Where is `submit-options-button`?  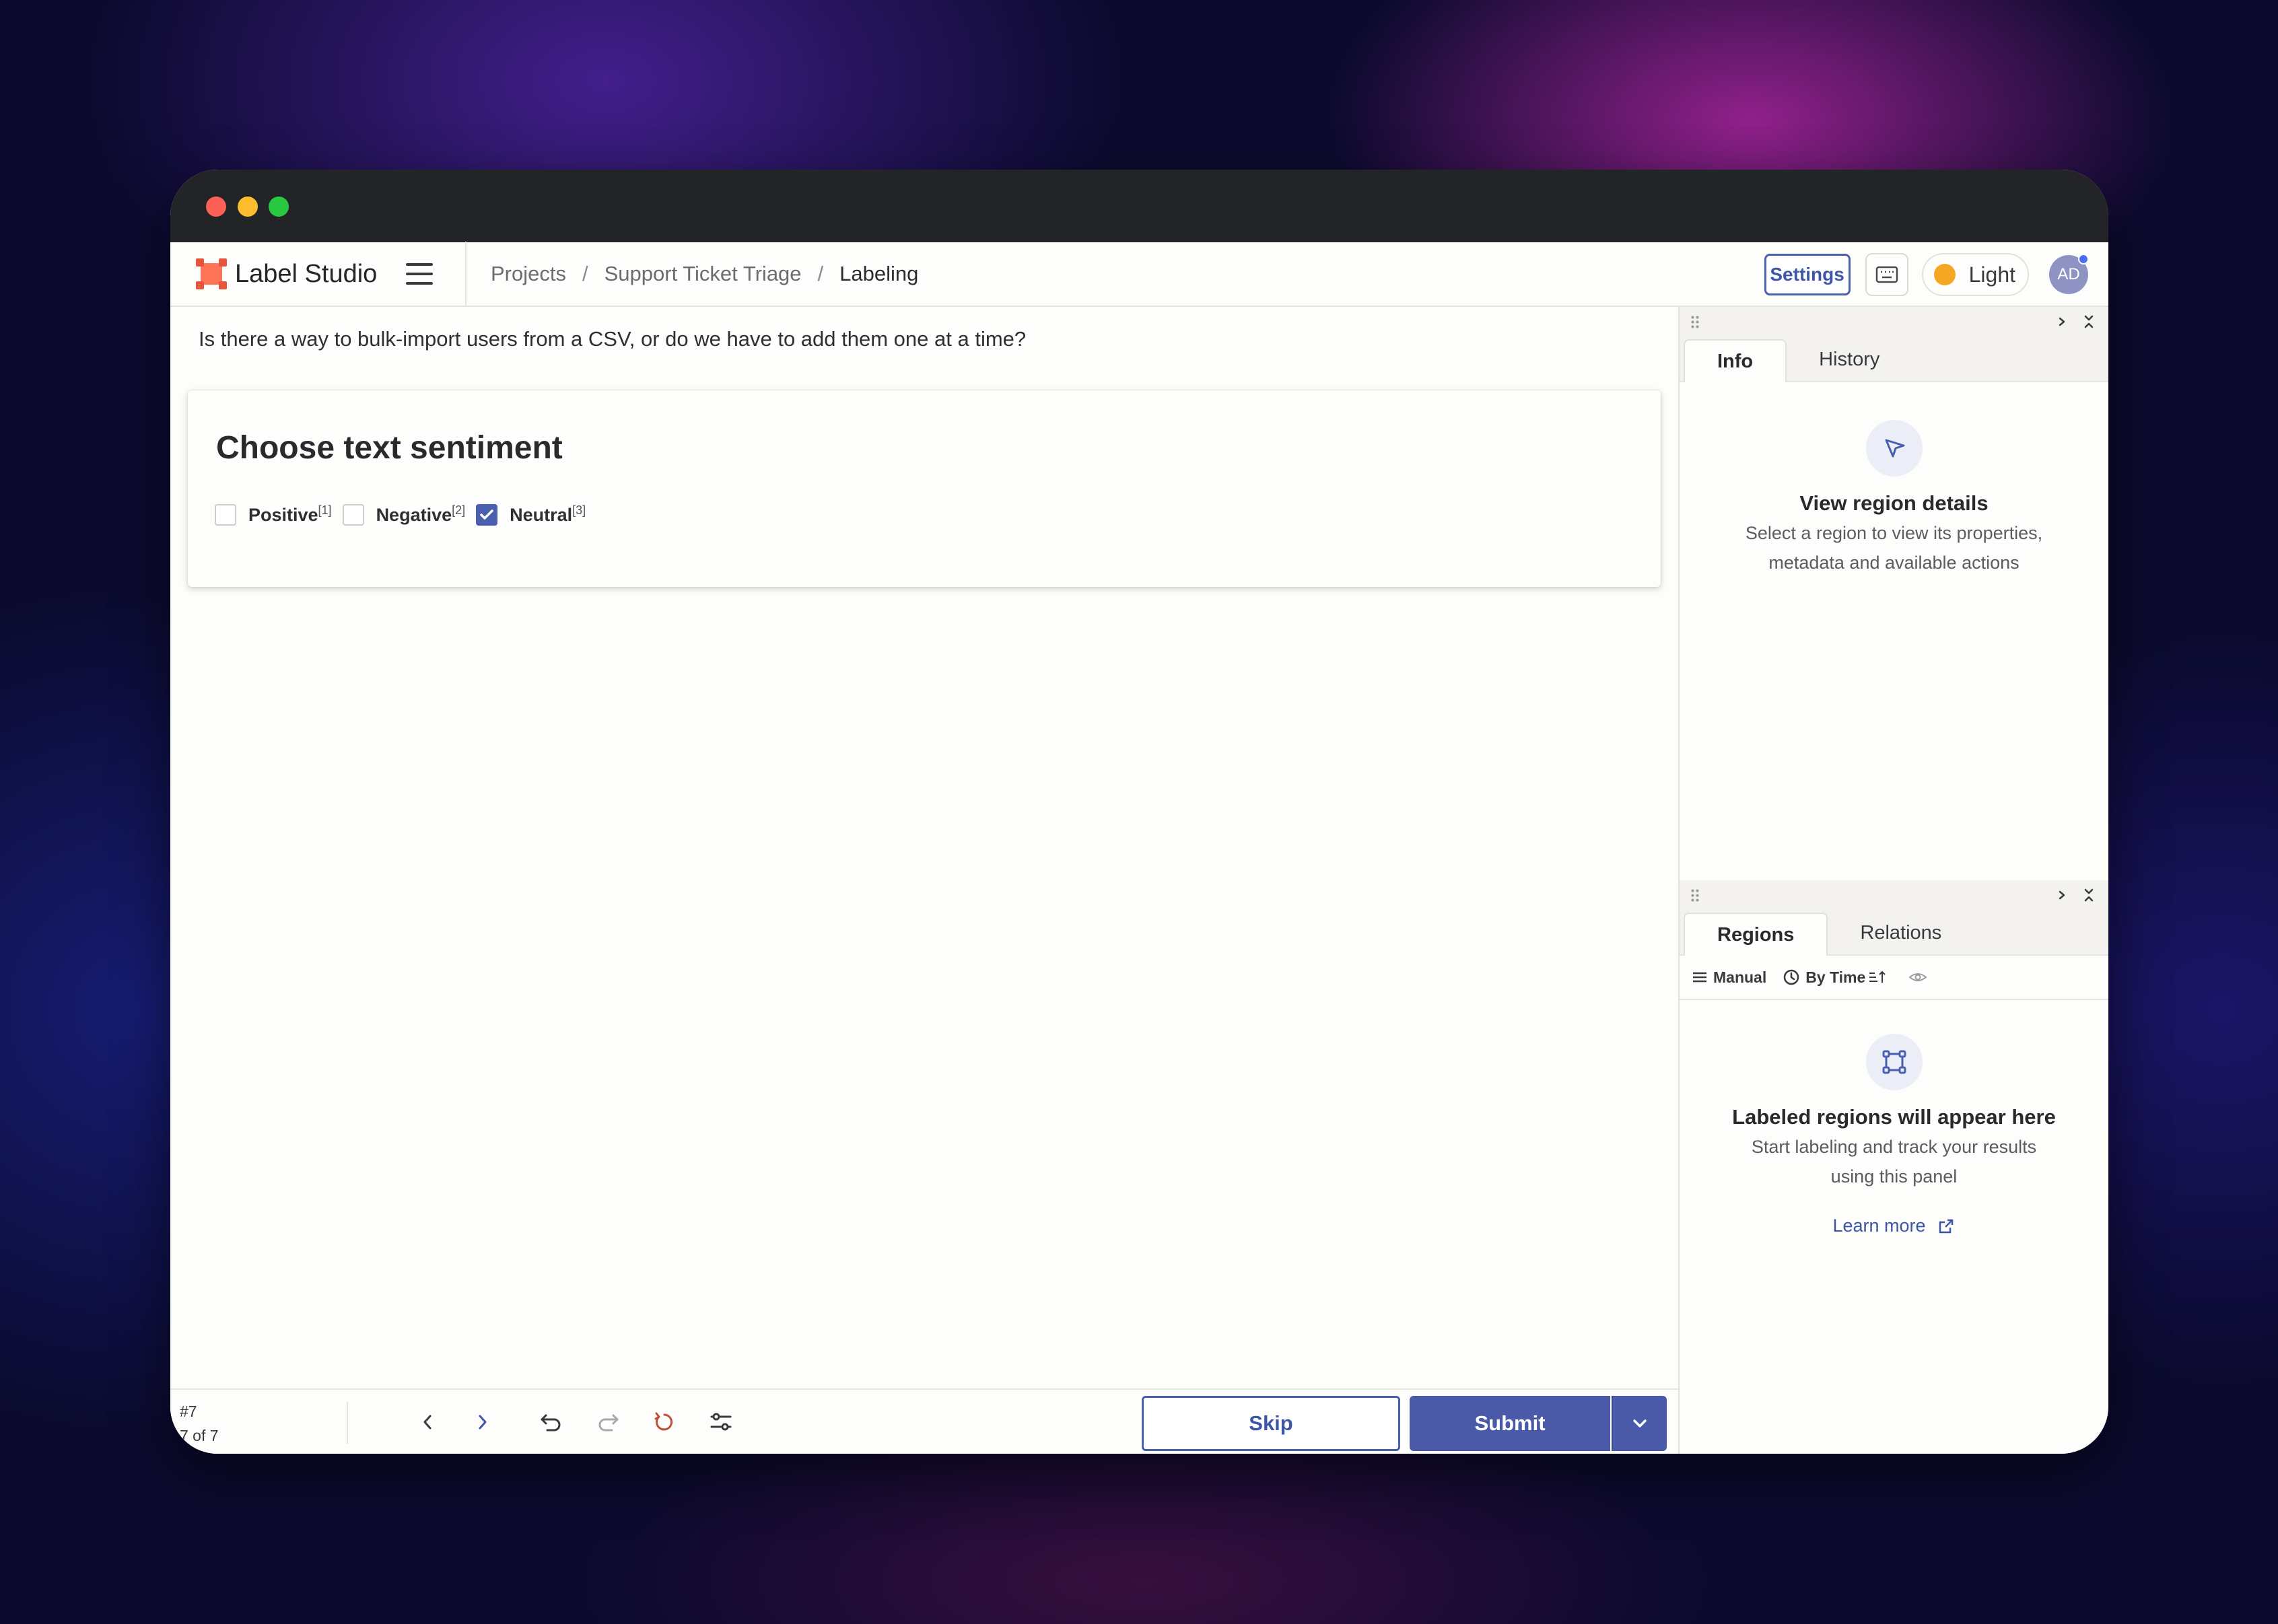 submit-options-button is located at coordinates (1639, 1423).